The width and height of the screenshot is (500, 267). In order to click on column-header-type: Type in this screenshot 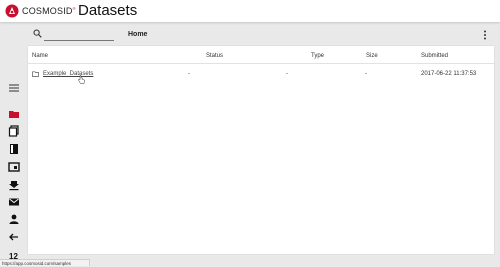, I will do `click(317, 56)`.